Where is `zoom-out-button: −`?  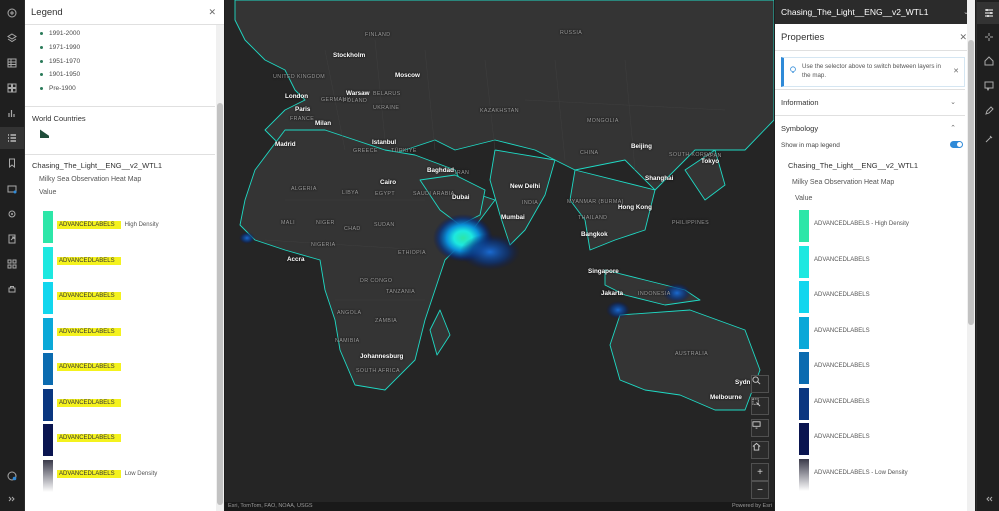 zoom-out-button: − is located at coordinates (760, 490).